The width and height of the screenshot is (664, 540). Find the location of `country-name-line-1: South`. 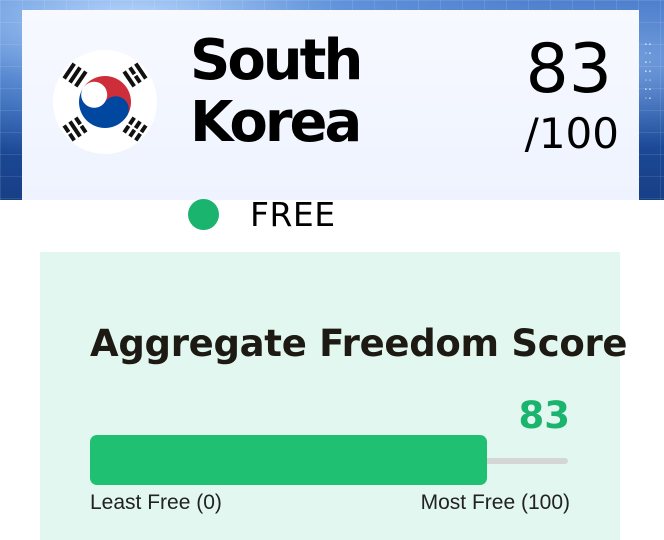

country-name-line-1: South is located at coordinates (276, 60).